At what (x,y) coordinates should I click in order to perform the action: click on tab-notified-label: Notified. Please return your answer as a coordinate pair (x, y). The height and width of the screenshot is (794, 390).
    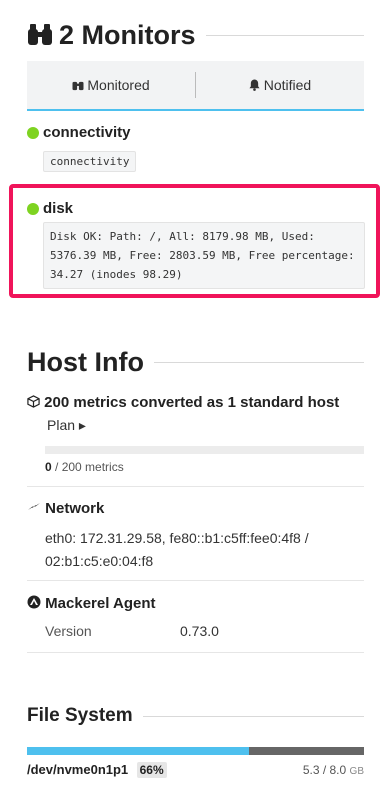
    Looking at the image, I should click on (287, 85).